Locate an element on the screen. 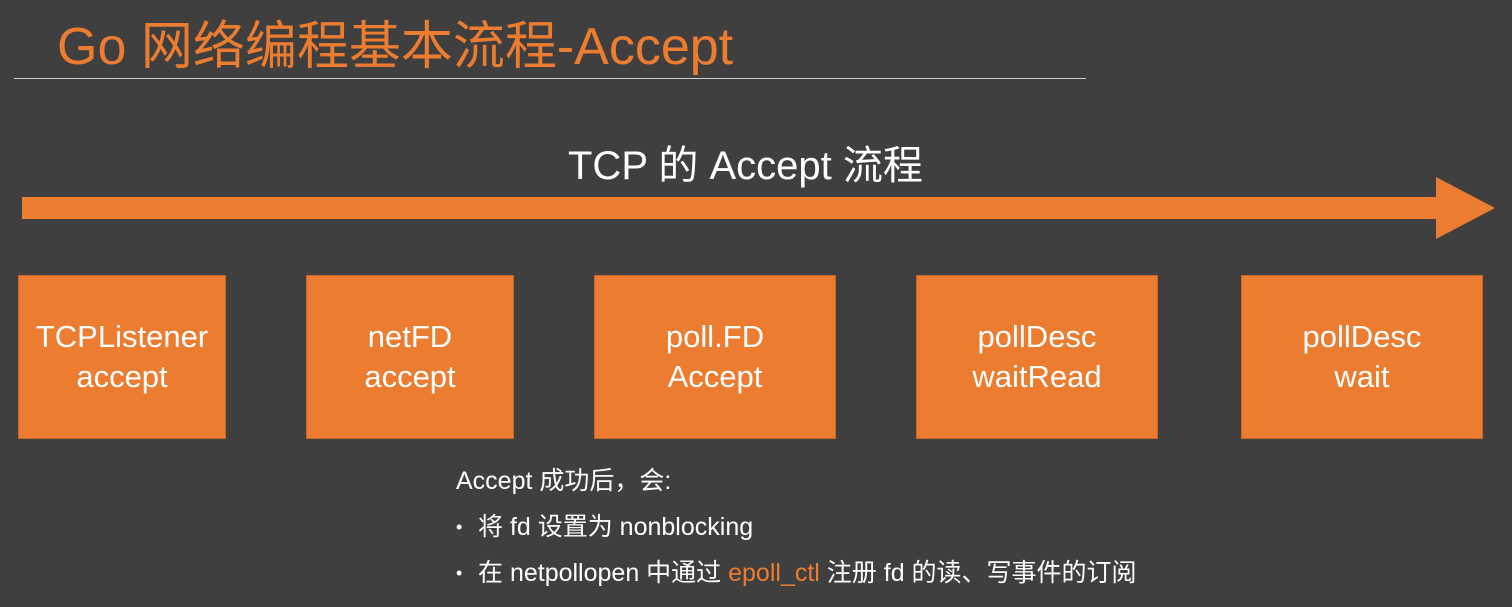 This screenshot has height=607, width=1512. step-line1: poll.FD is located at coordinates (715, 336).